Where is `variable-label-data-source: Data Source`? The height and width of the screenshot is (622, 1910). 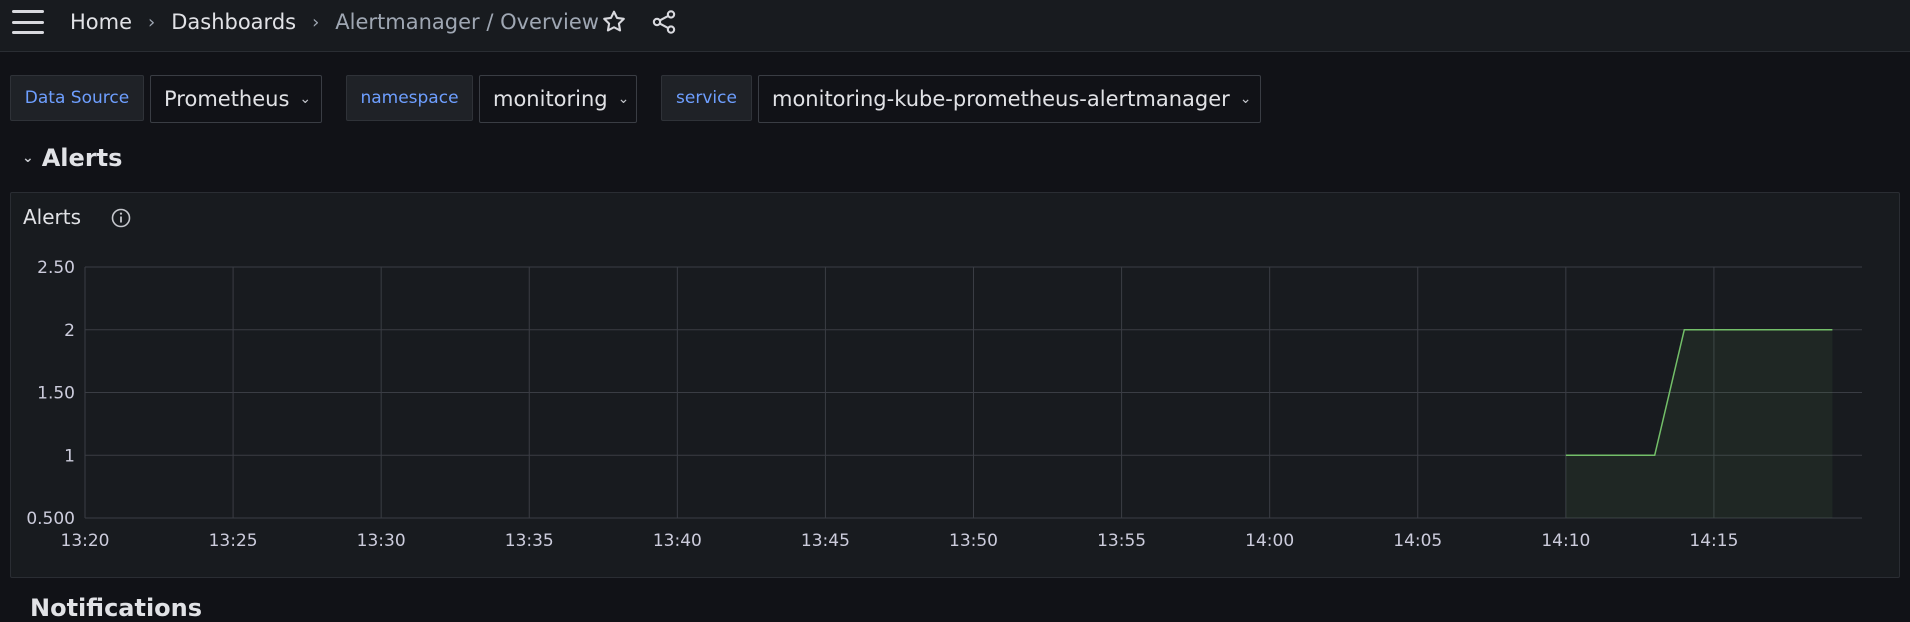
variable-label-data-source: Data Source is located at coordinates (77, 98).